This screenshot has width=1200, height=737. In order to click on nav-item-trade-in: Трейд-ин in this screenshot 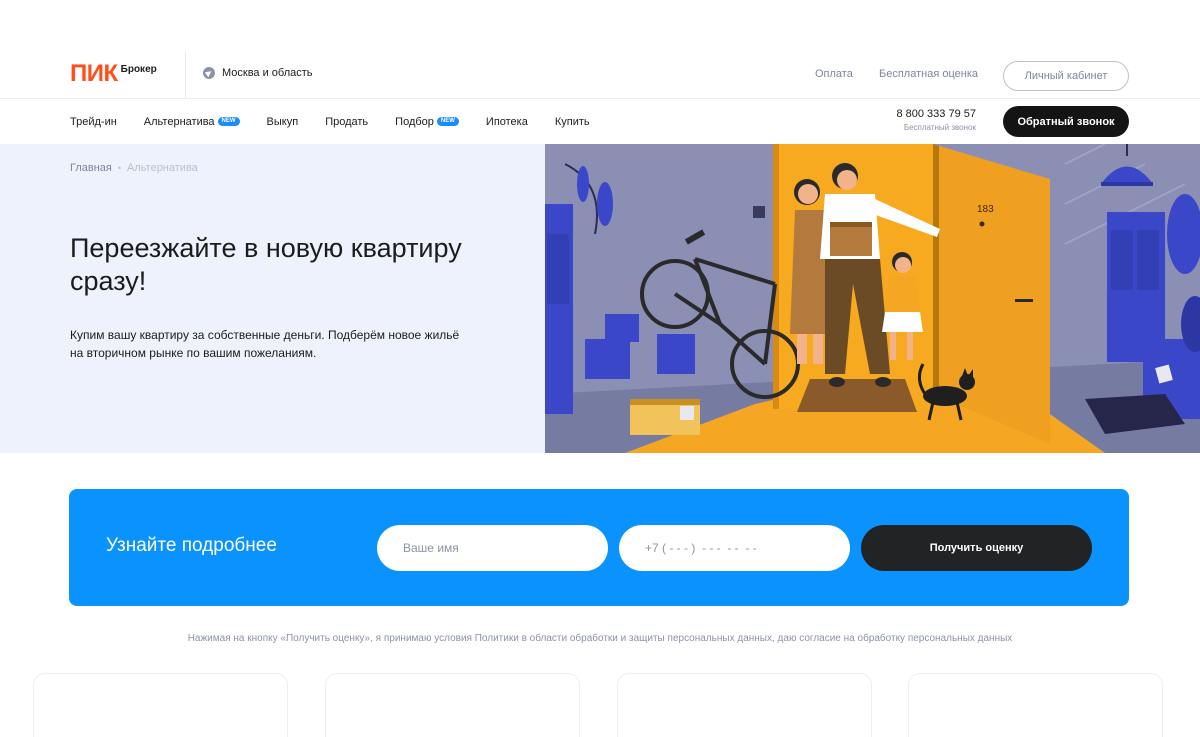, I will do `click(93, 122)`.